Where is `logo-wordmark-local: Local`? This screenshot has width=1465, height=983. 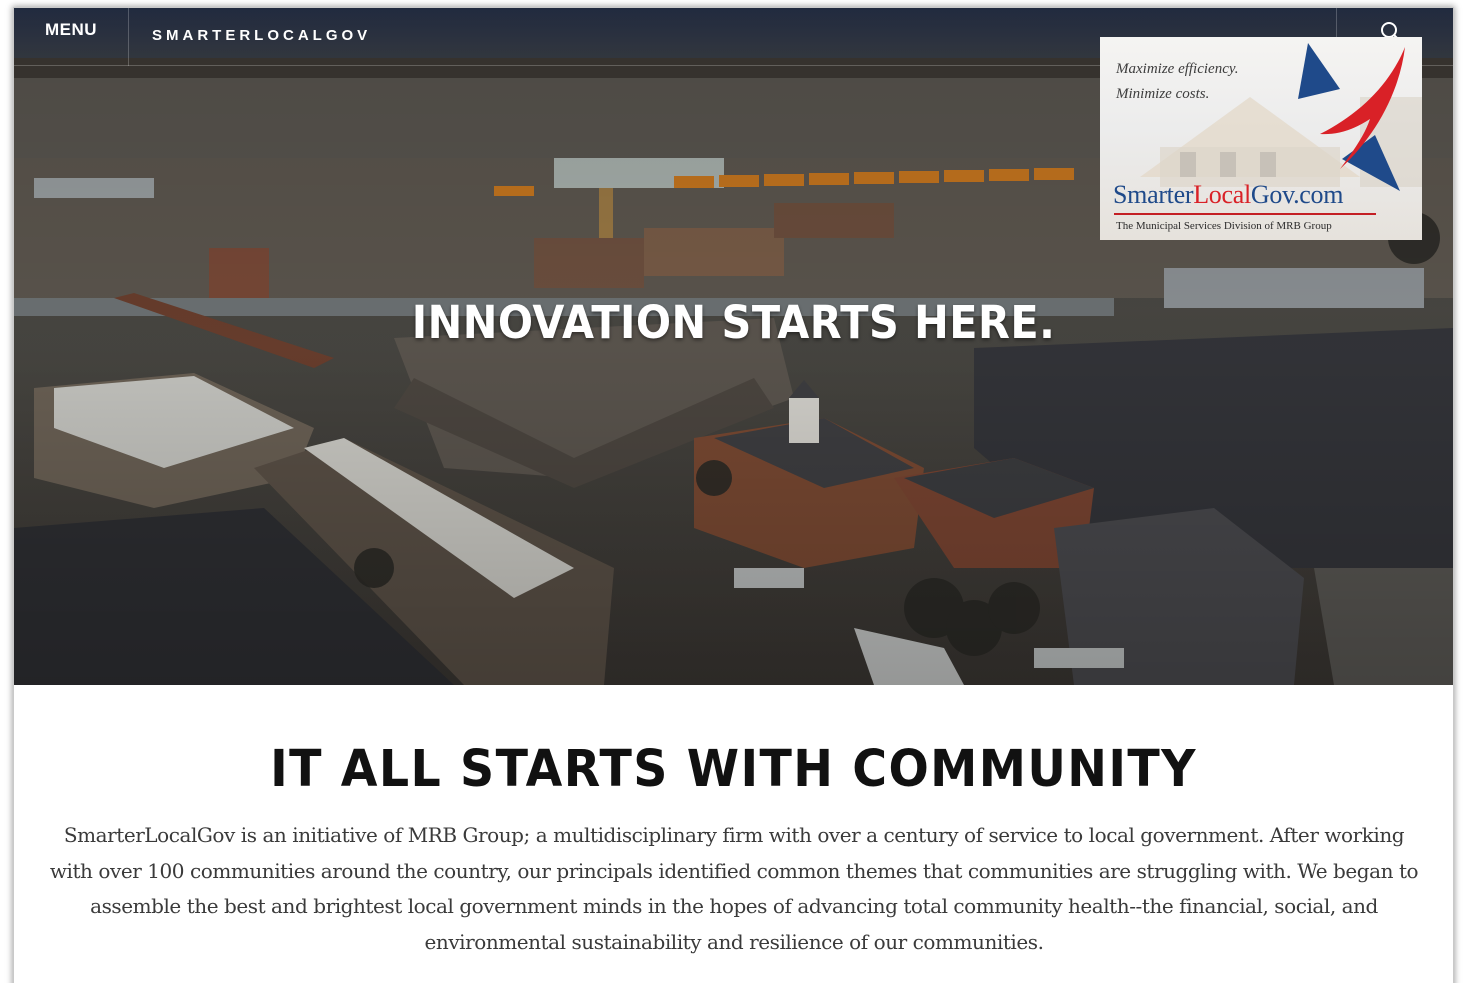 logo-wordmark-local: Local is located at coordinates (1222, 194).